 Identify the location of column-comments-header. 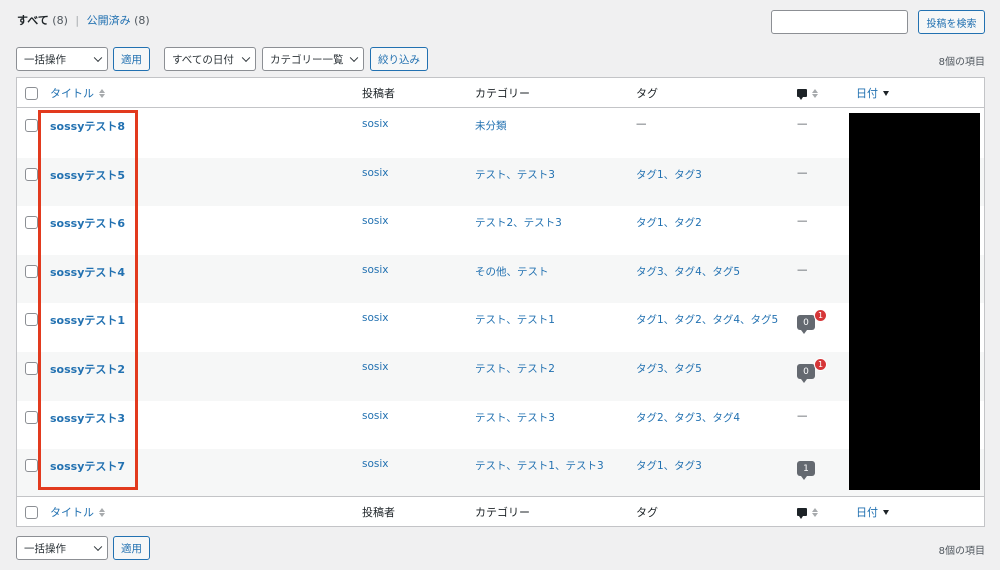
(807, 93).